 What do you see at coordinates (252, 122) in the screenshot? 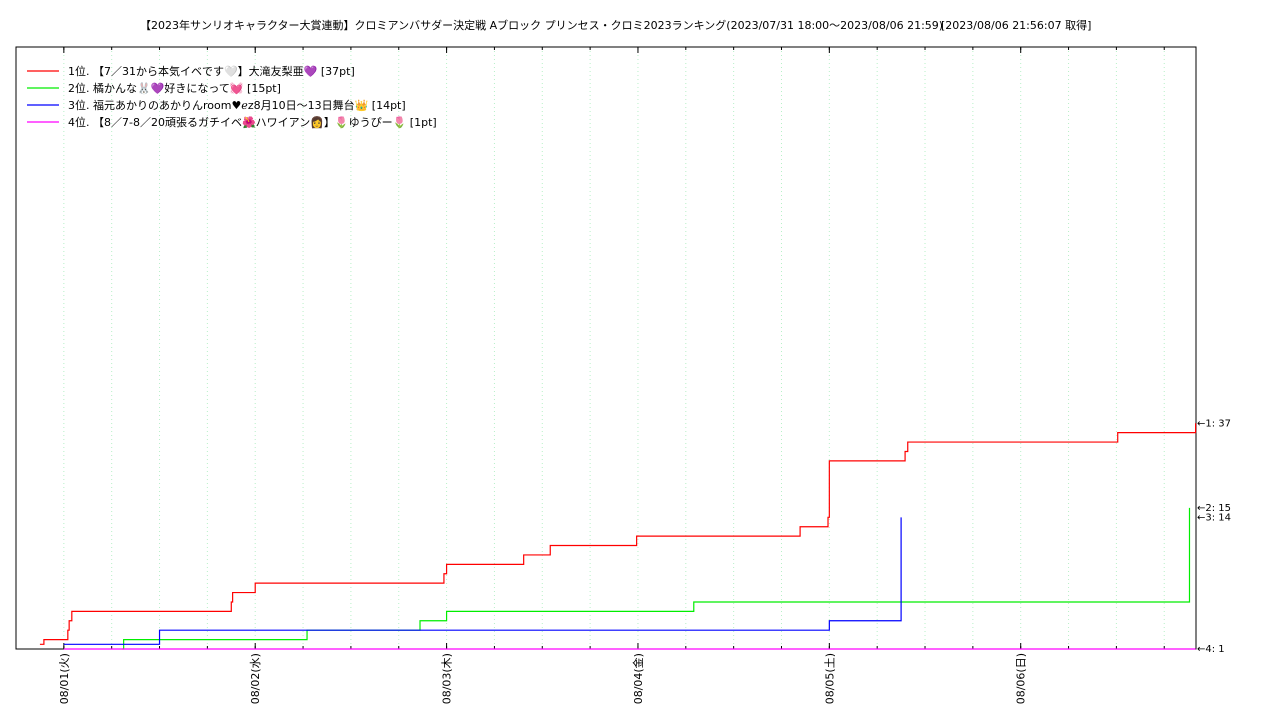
I see `legend-entry-4: 4位. 【8／7-8／20頑張るガチイベ🌺ハワイアン👩】🌷ゆうぴー🌷 [1pt]` at bounding box center [252, 122].